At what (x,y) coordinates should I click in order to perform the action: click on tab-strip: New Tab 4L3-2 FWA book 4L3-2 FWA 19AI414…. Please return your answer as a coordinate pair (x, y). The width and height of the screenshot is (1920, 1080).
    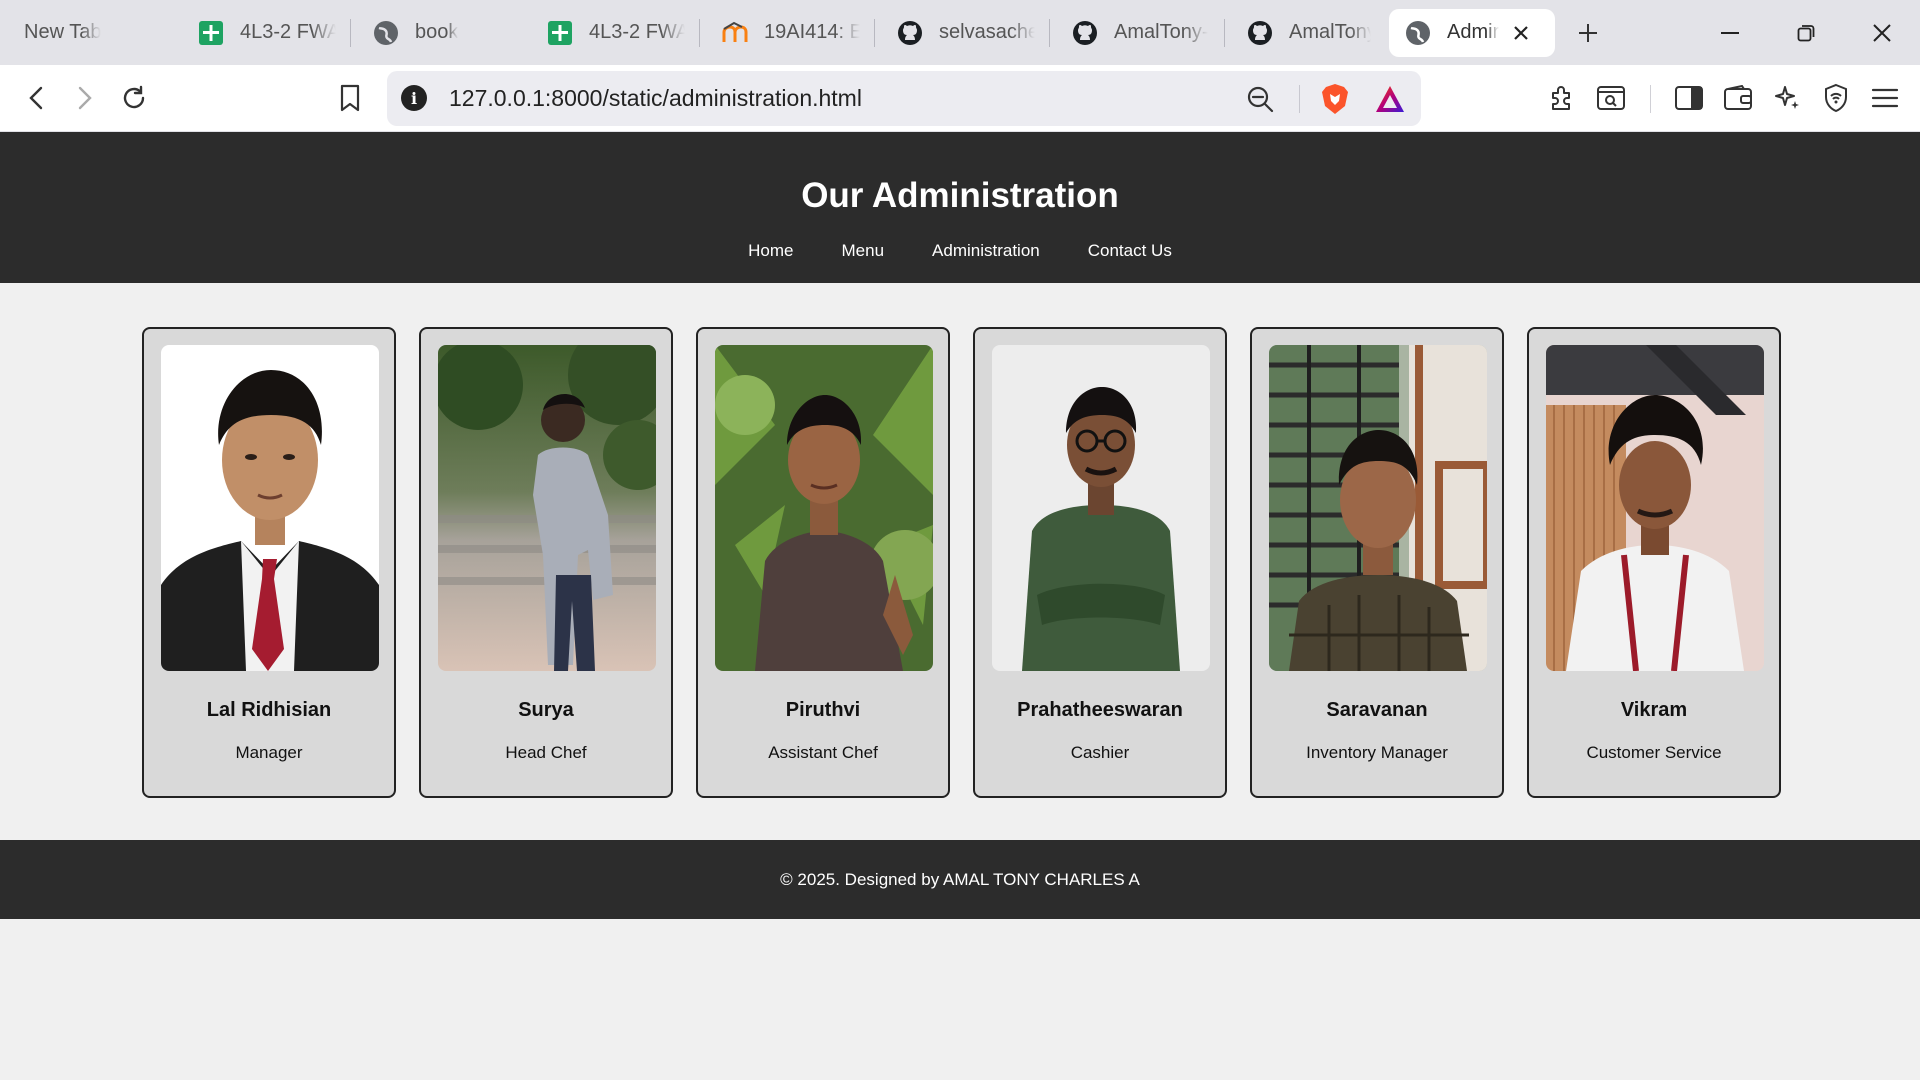
    Looking at the image, I should click on (960, 32).